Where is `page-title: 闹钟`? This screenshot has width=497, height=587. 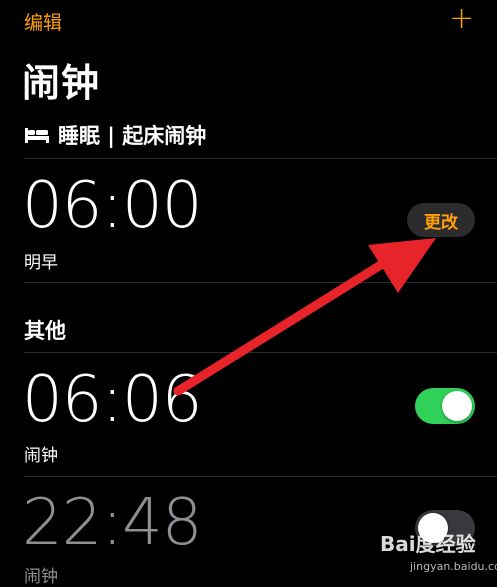
page-title: 闹钟 is located at coordinates (61, 83).